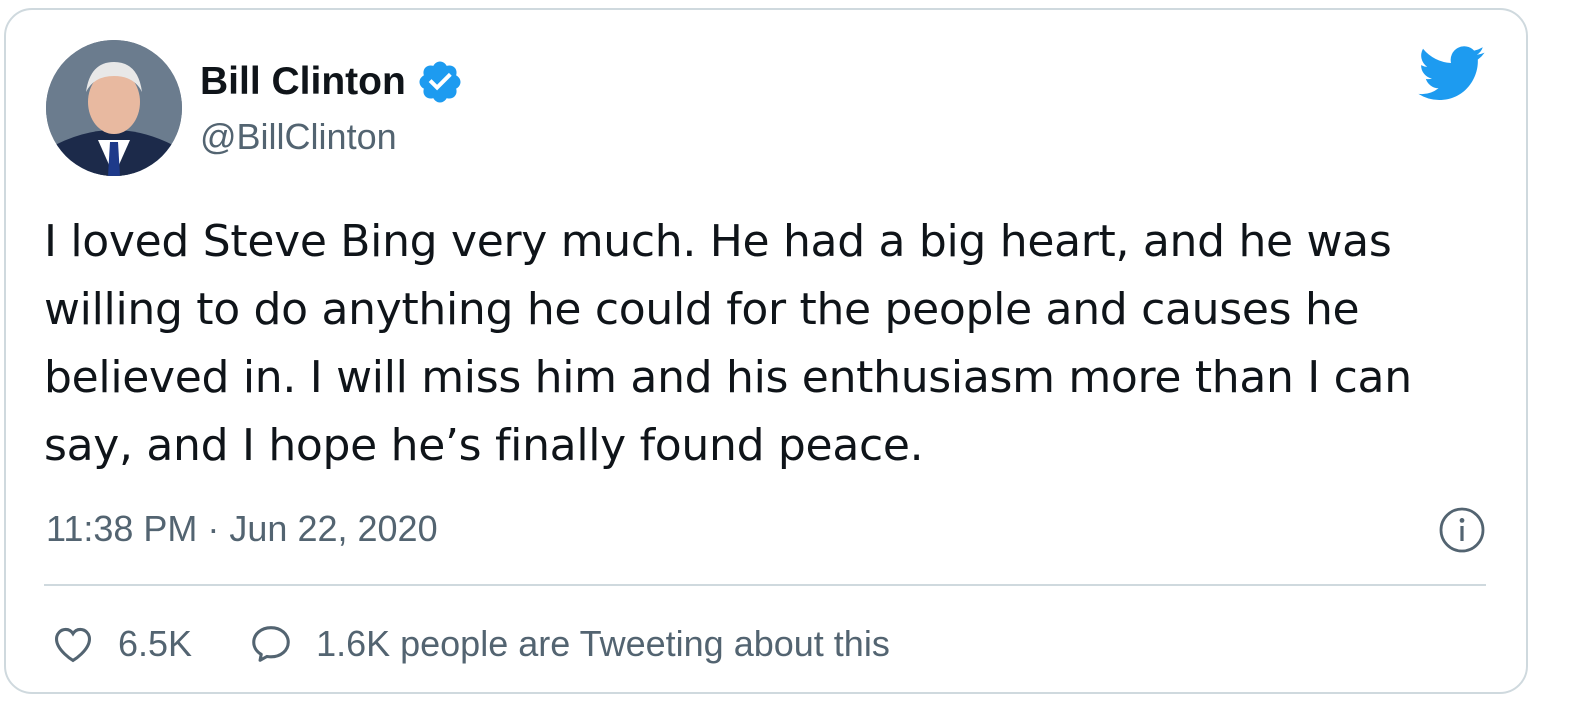  I want to click on author-name-row: Bill Clinton, so click(332, 82).